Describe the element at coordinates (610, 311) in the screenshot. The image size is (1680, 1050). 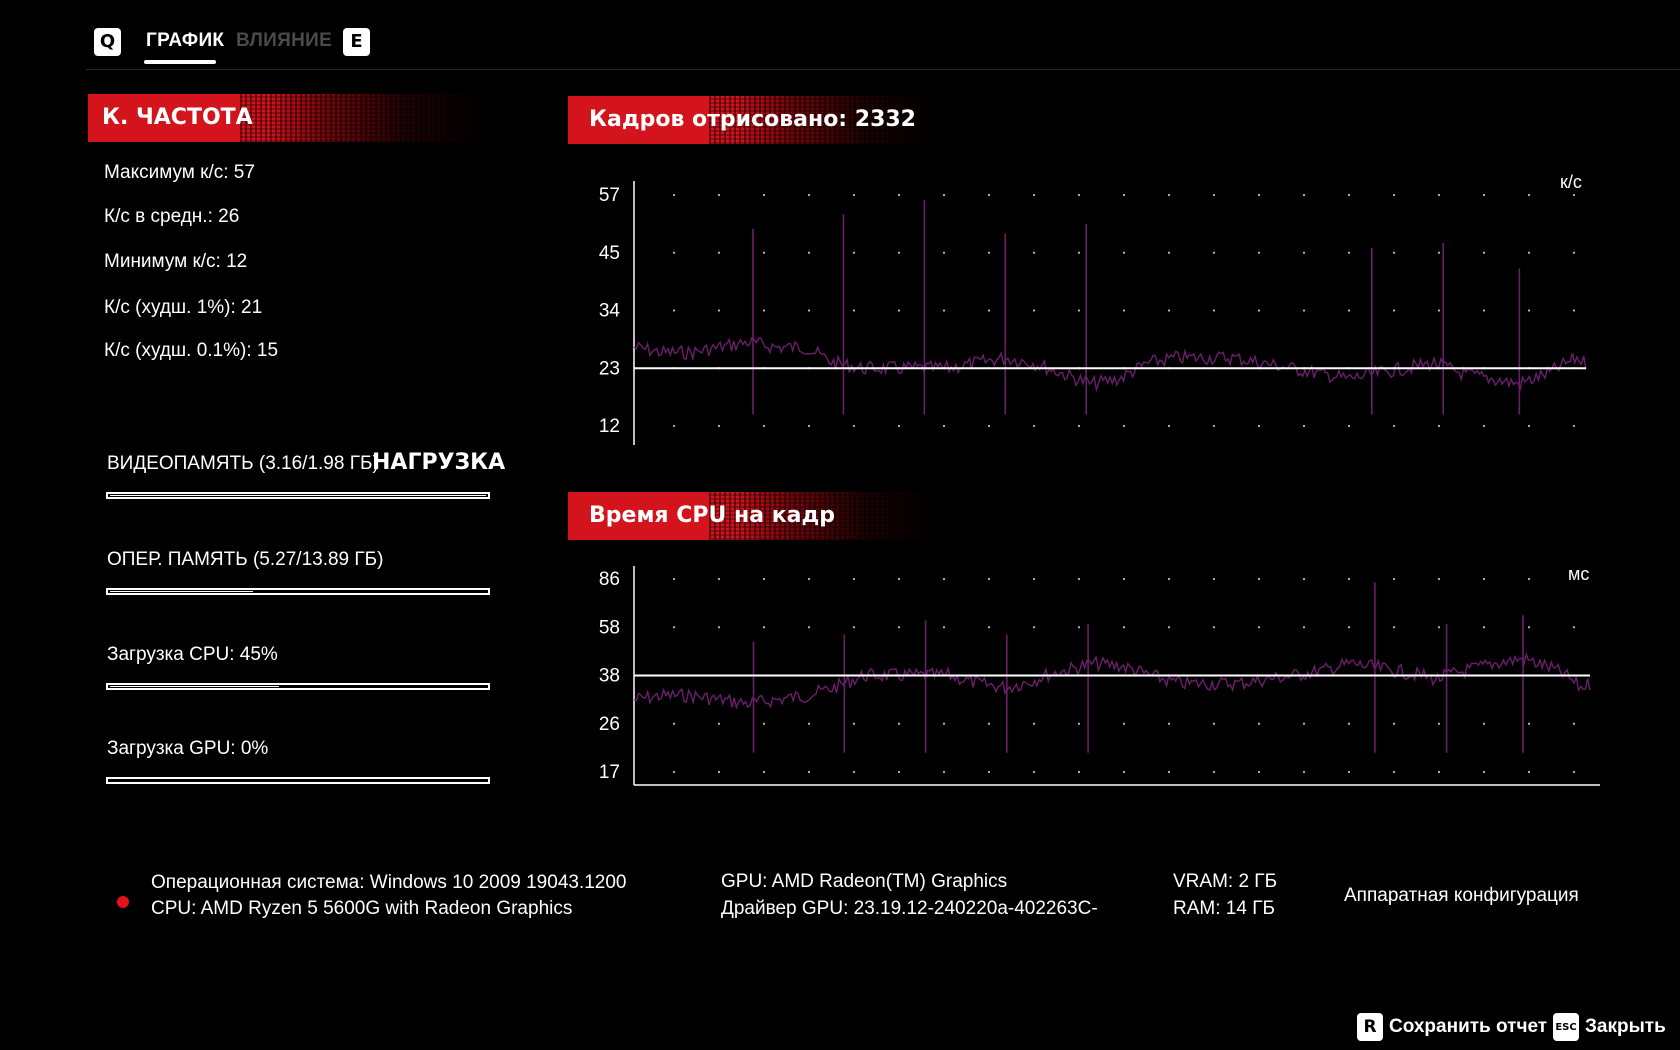
I see `y-tick-label: 34` at that location.